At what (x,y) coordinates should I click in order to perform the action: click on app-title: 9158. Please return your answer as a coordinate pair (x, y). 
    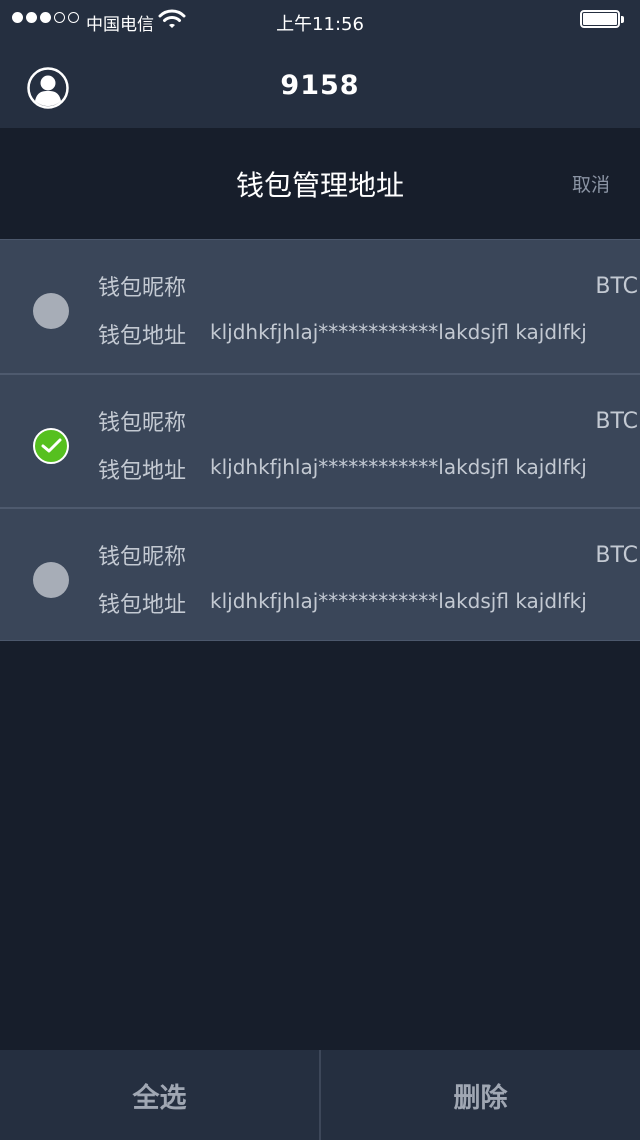
    Looking at the image, I should click on (320, 85).